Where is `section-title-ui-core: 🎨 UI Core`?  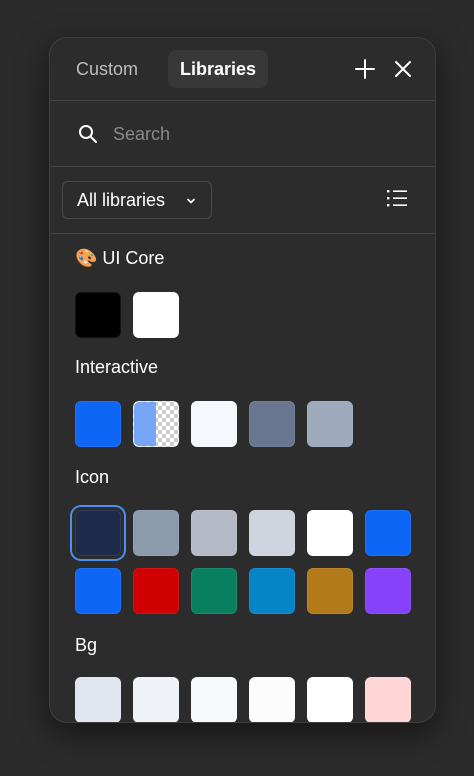 section-title-ui-core: 🎨 UI Core is located at coordinates (120, 258).